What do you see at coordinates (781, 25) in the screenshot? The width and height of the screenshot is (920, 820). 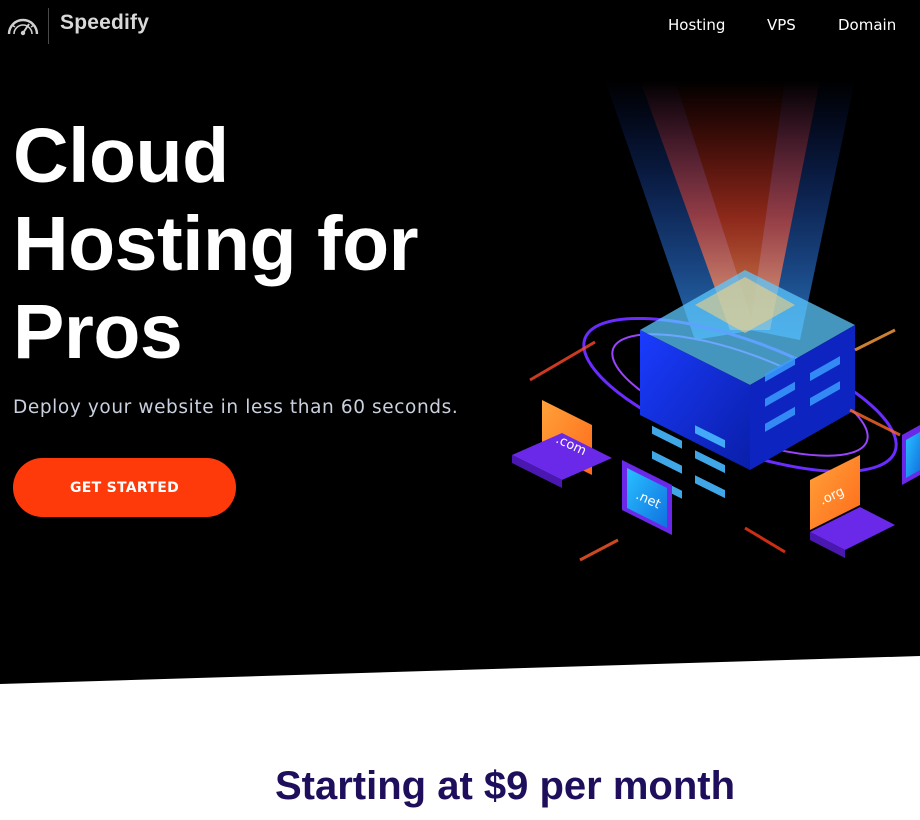 I see `nav-vps-link: VPS` at bounding box center [781, 25].